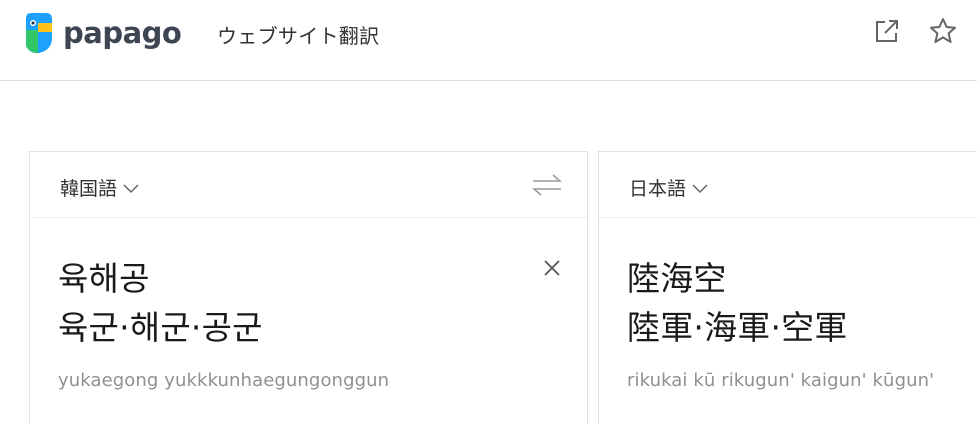 The width and height of the screenshot is (977, 424). I want to click on star-icon, so click(943, 30).